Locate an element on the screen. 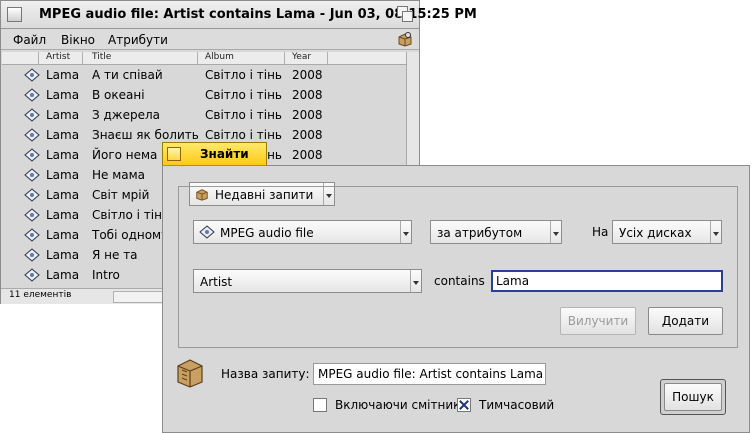  close-button is located at coordinates (14, 14).